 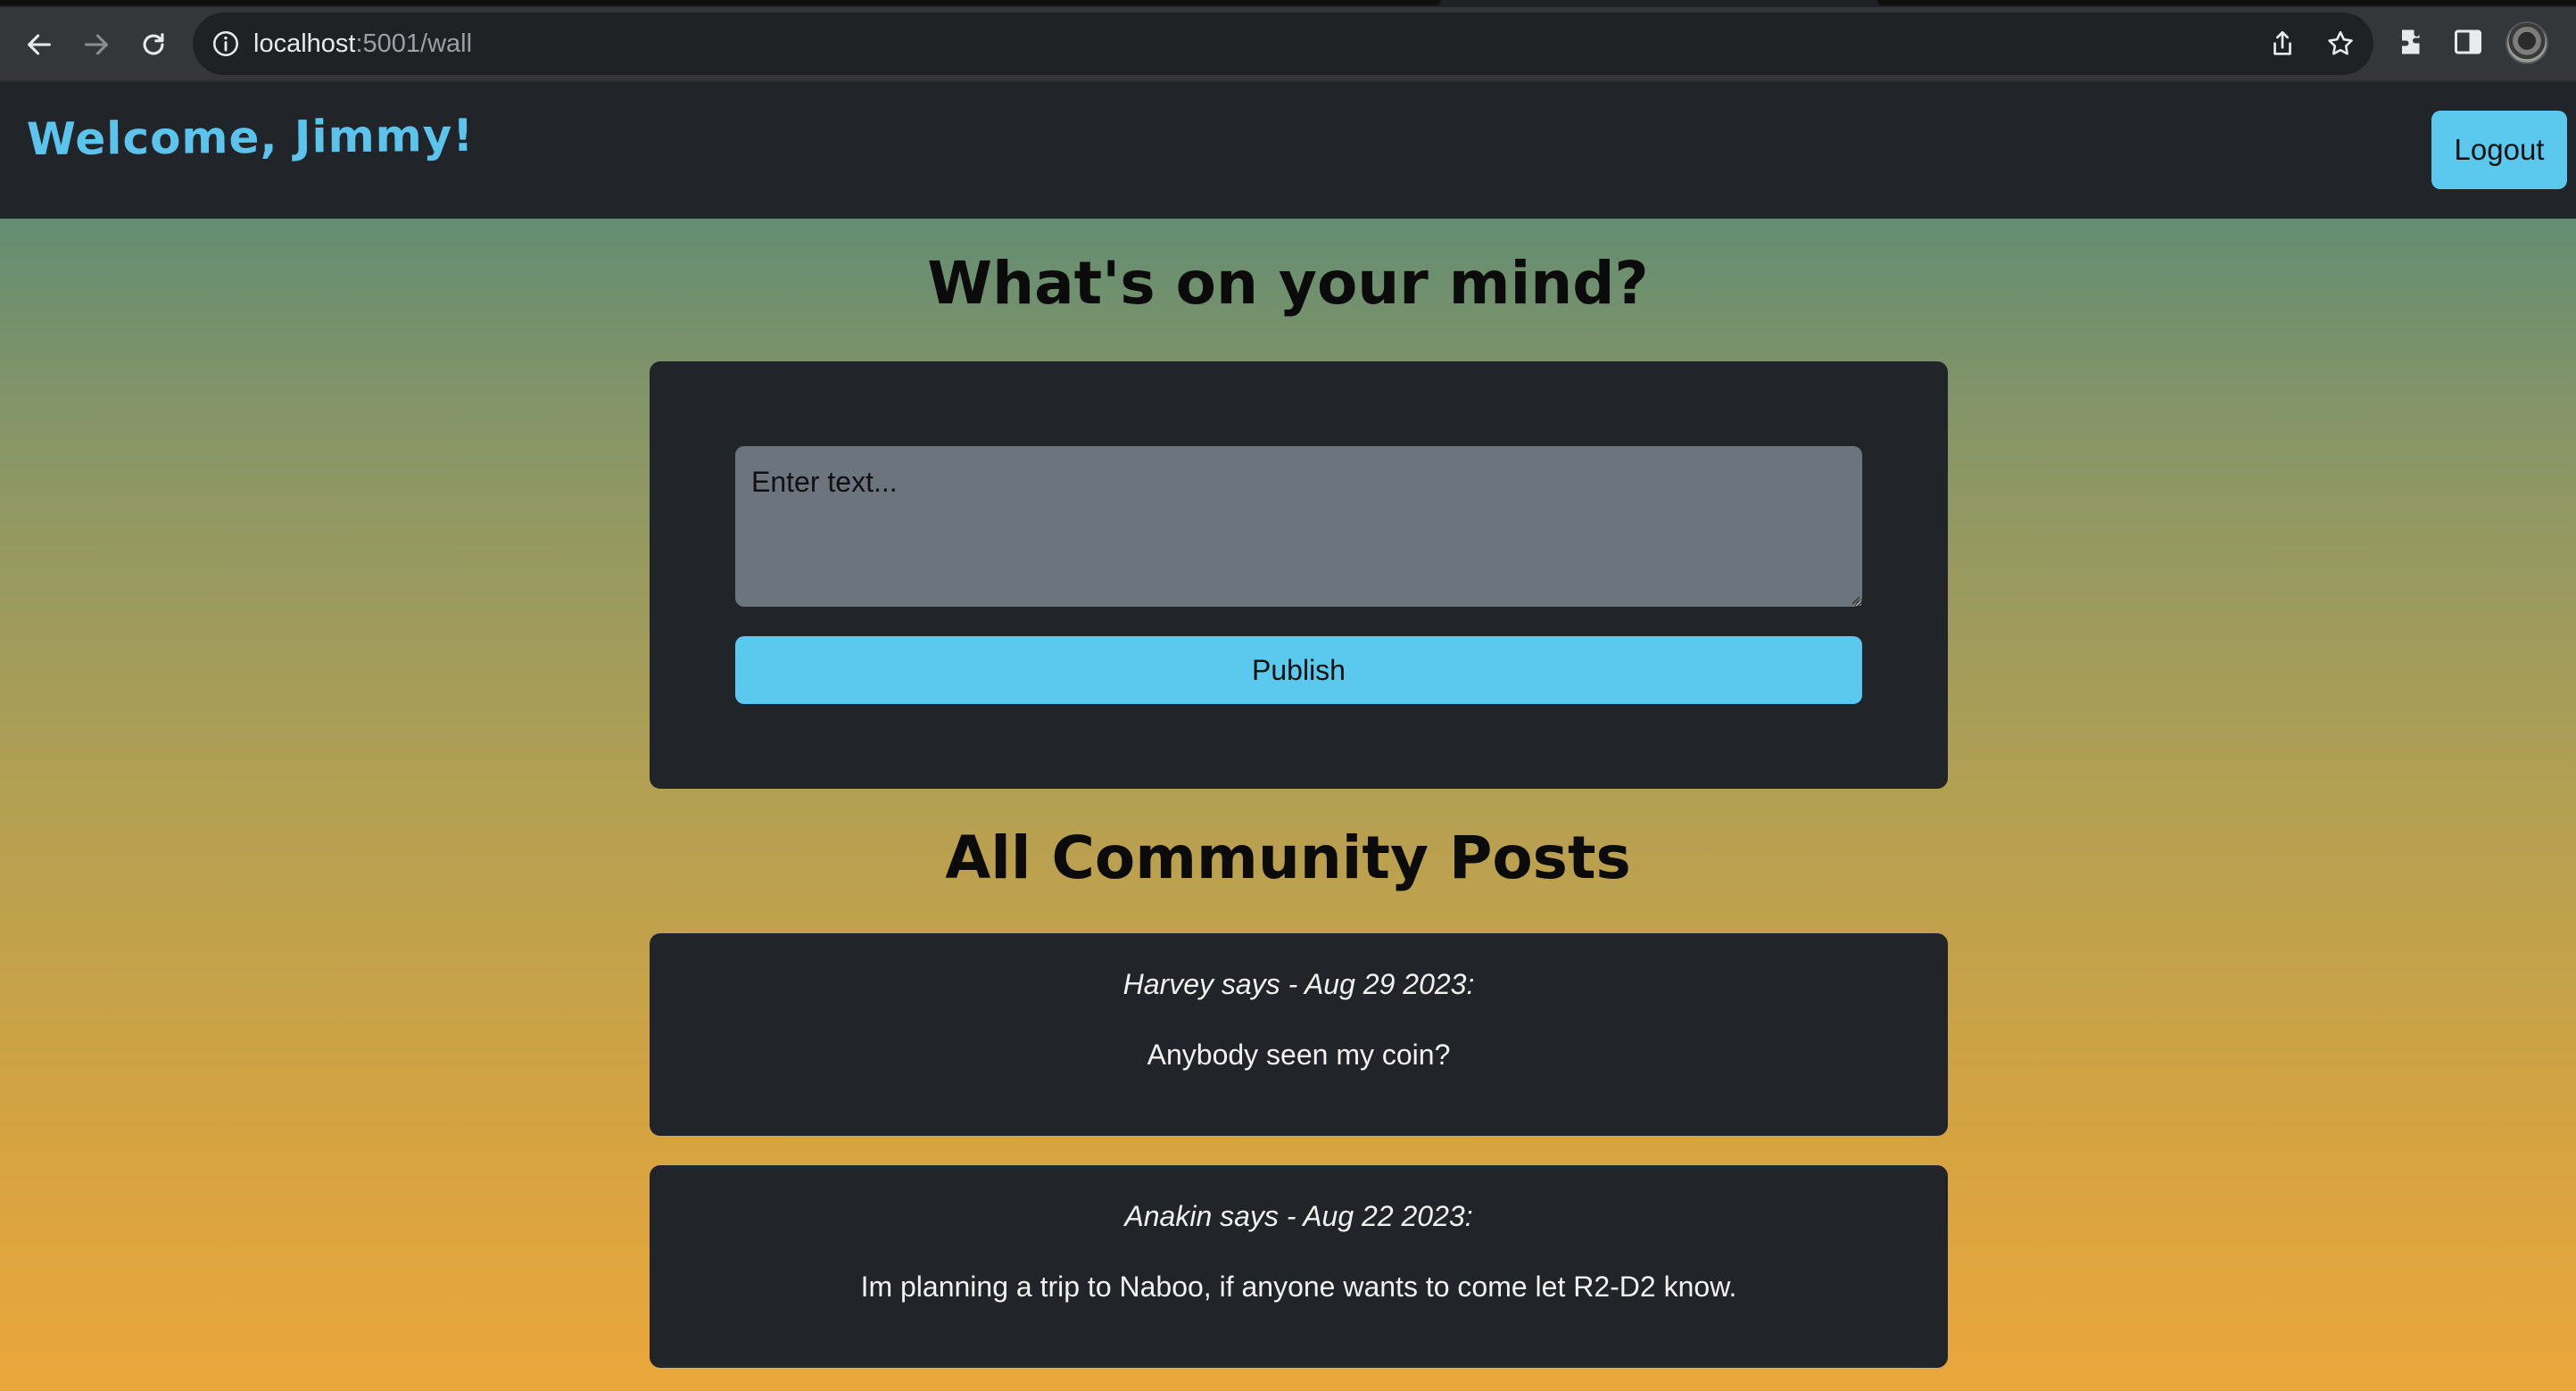 I want to click on resize-grip-icon, so click(x=1855, y=599).